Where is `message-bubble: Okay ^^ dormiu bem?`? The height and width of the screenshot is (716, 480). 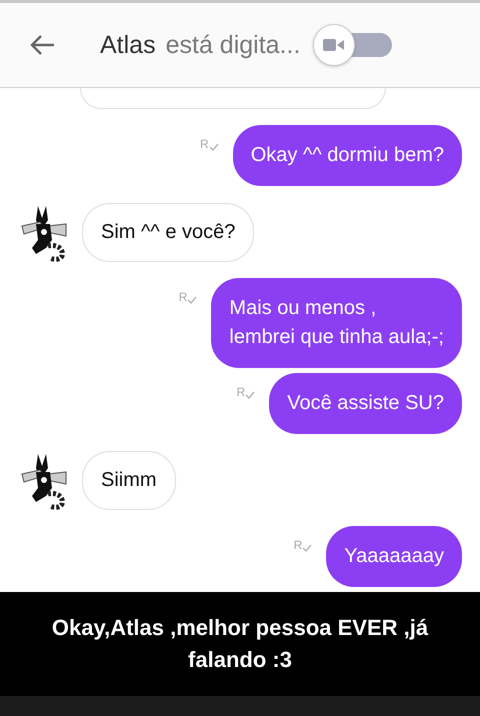
message-bubble: Okay ^^ dormiu bem? is located at coordinates (347, 155).